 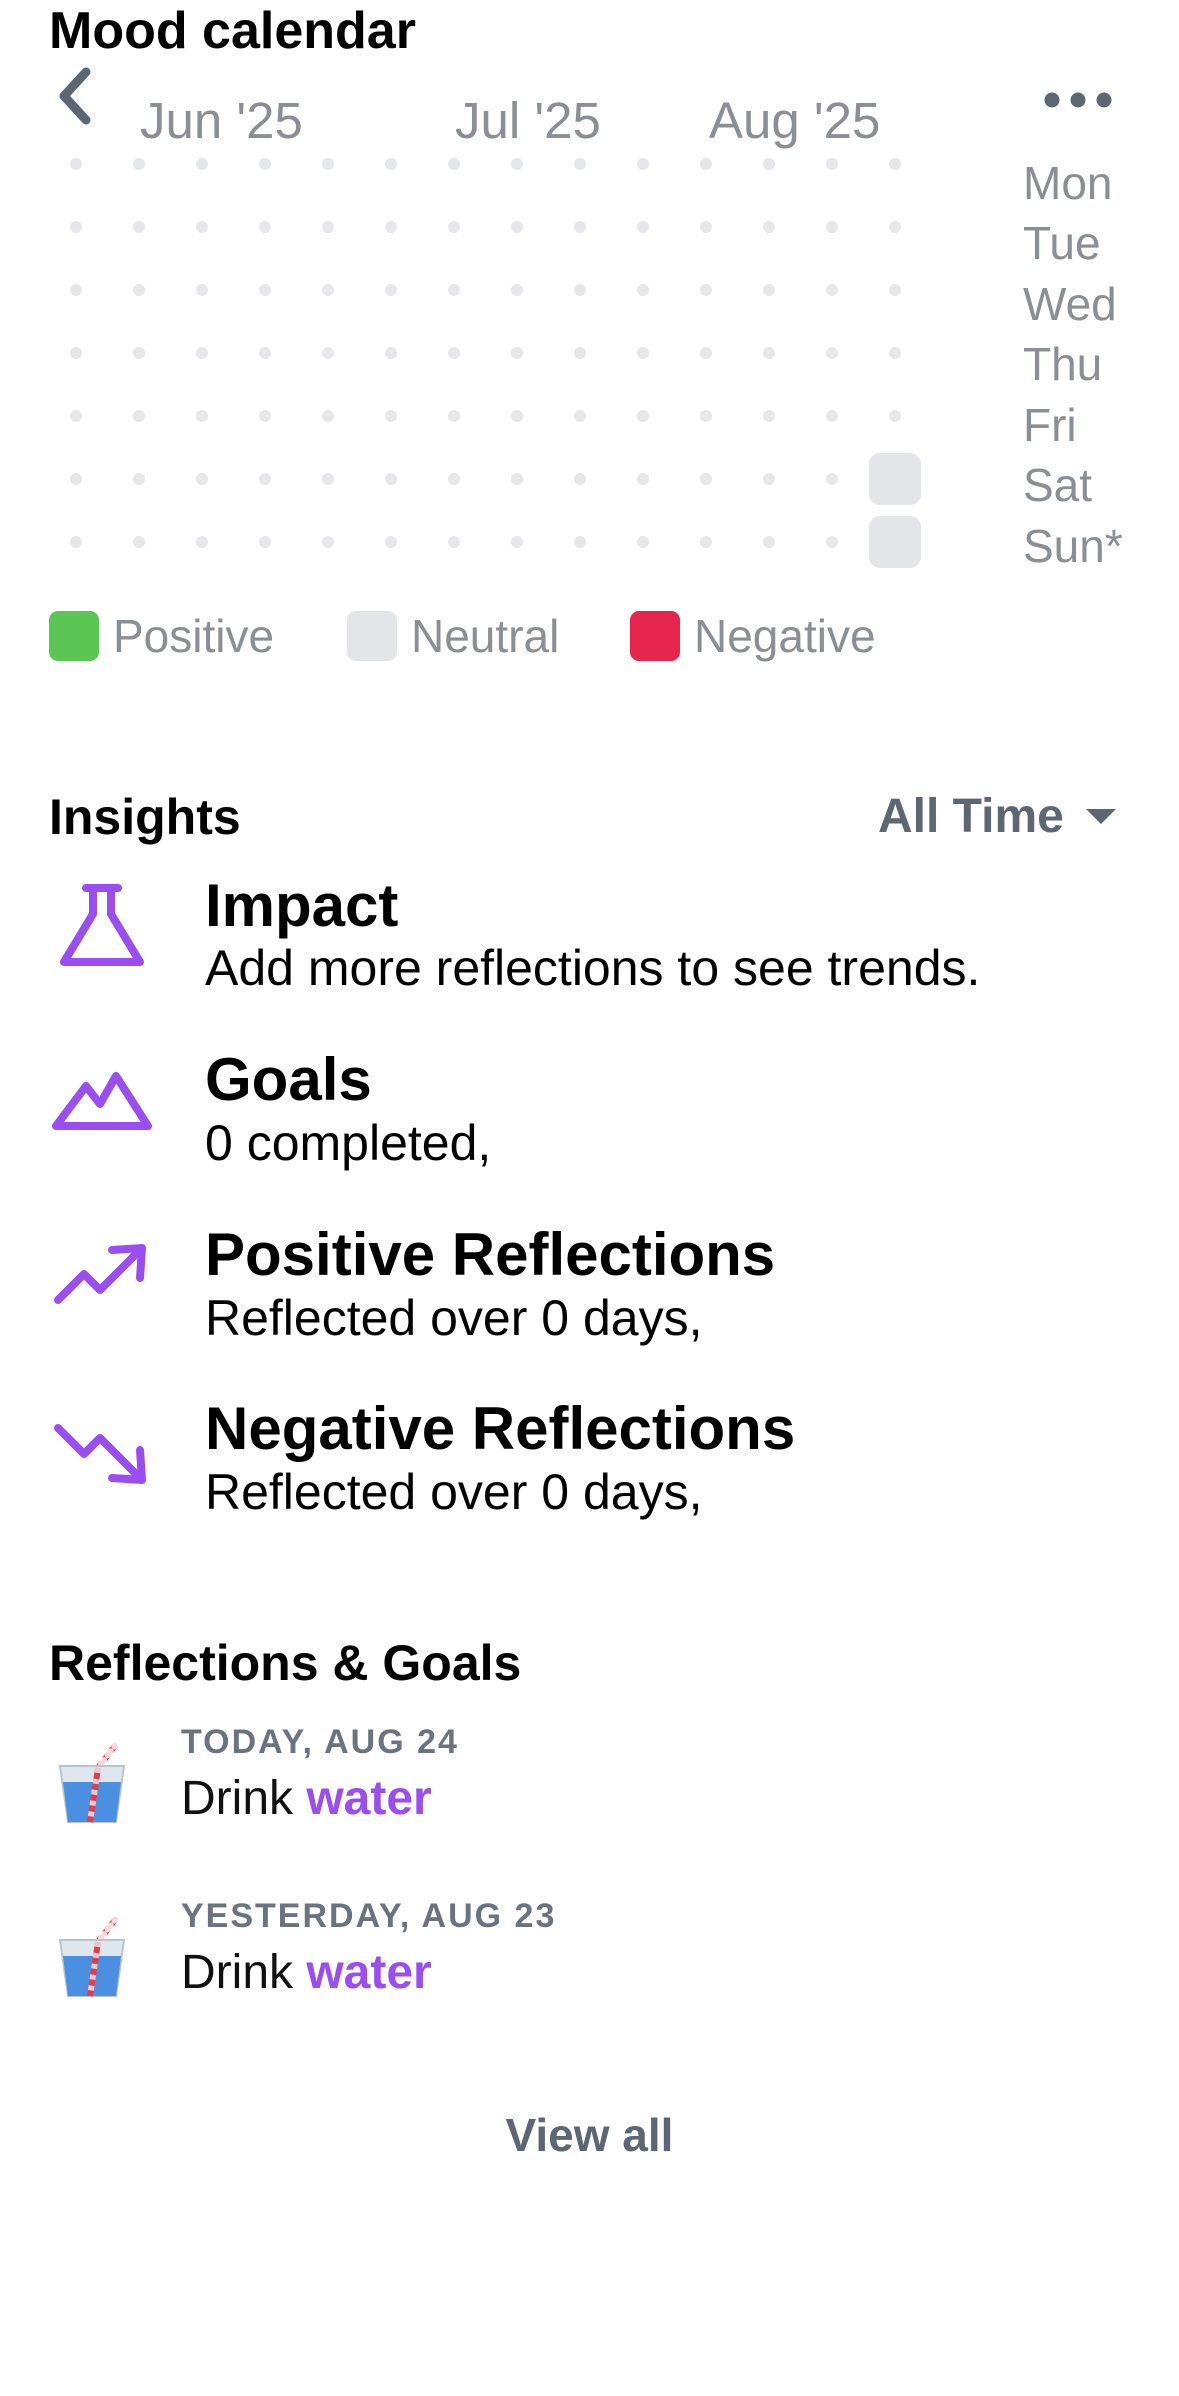 I want to click on insight-subtitle-impact: Add more reflections to see trends., so click(x=593, y=968).